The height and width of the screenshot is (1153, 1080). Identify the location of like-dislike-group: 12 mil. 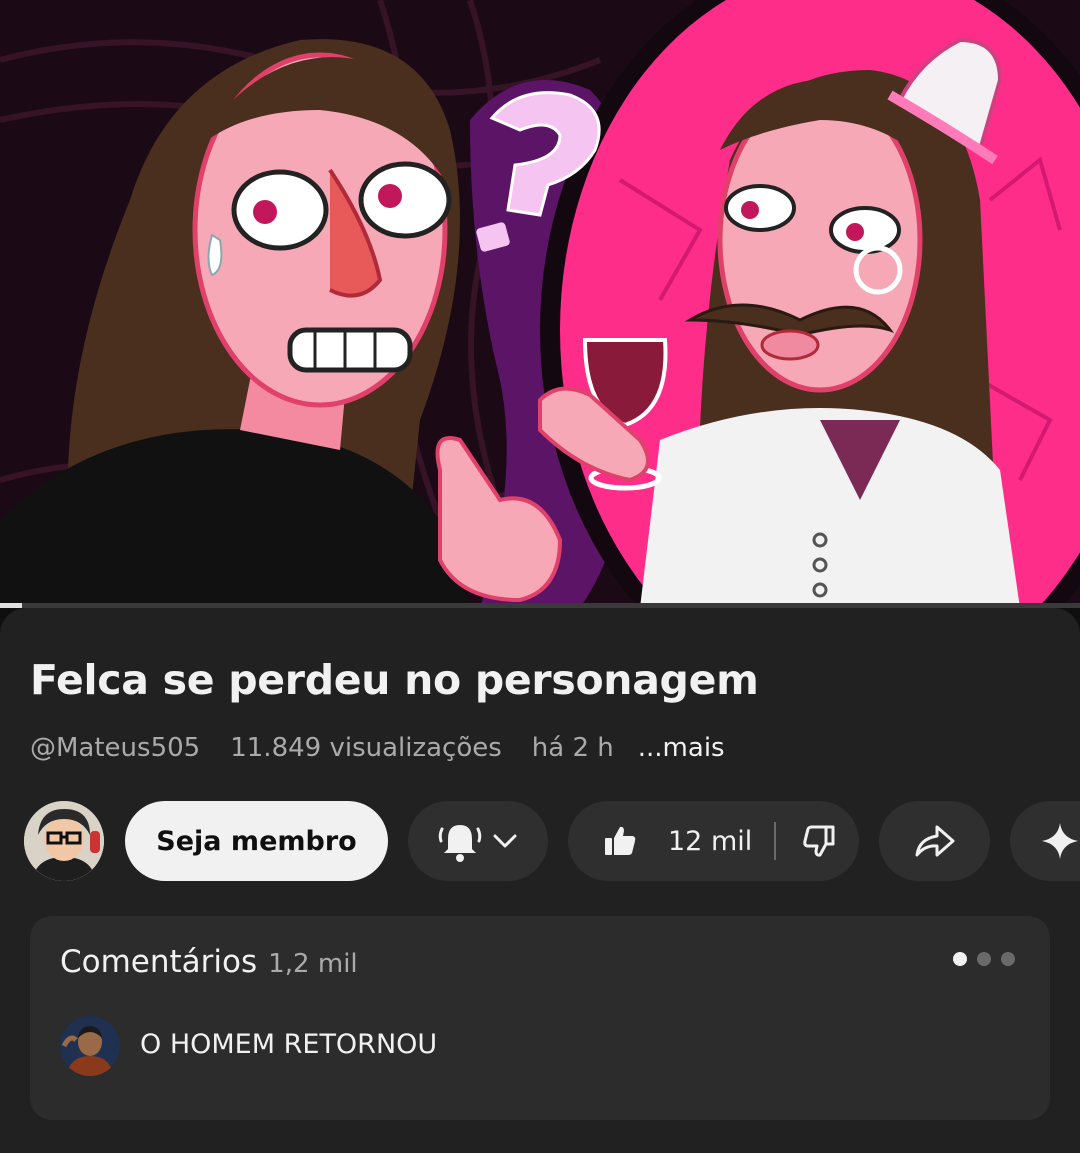
(713, 841).